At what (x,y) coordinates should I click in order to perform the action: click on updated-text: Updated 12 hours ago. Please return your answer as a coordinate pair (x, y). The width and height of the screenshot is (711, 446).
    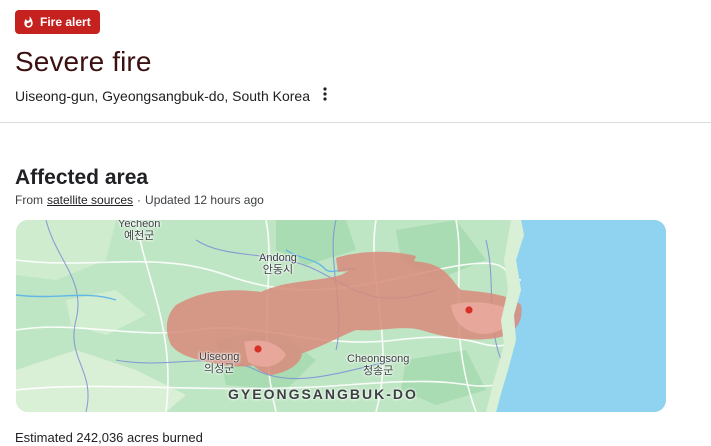
    Looking at the image, I should click on (204, 200).